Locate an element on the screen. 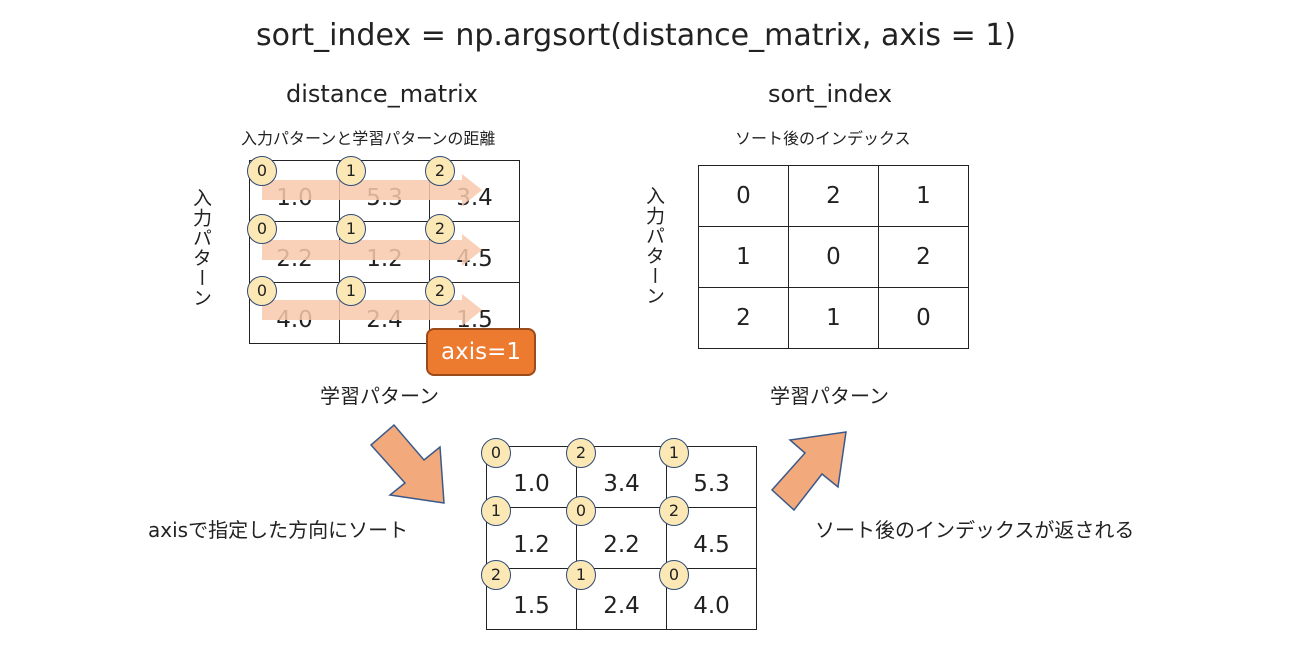  down-right-arrow-icon is located at coordinates (407, 463).